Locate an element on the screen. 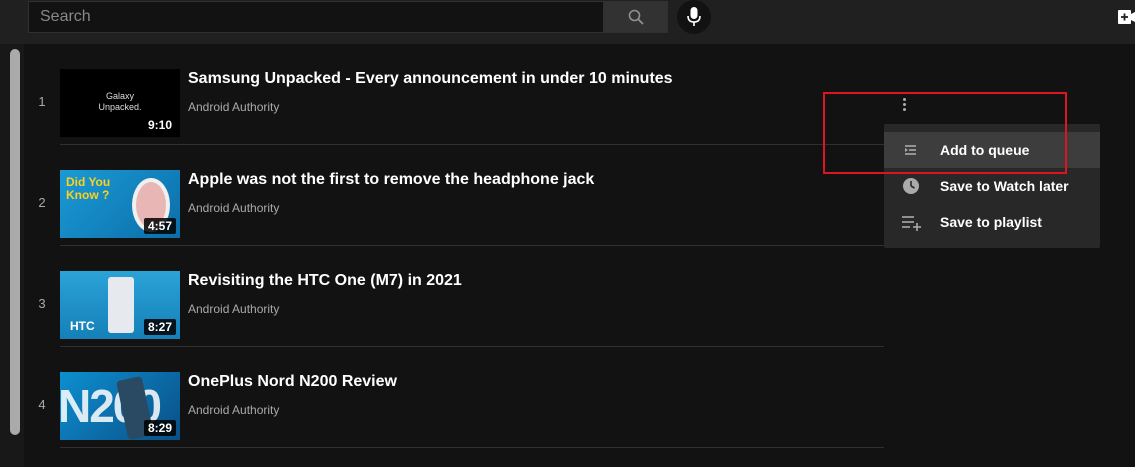 Image resolution: width=1135 pixels, height=467 pixels. row-divider is located at coordinates (472, 447).